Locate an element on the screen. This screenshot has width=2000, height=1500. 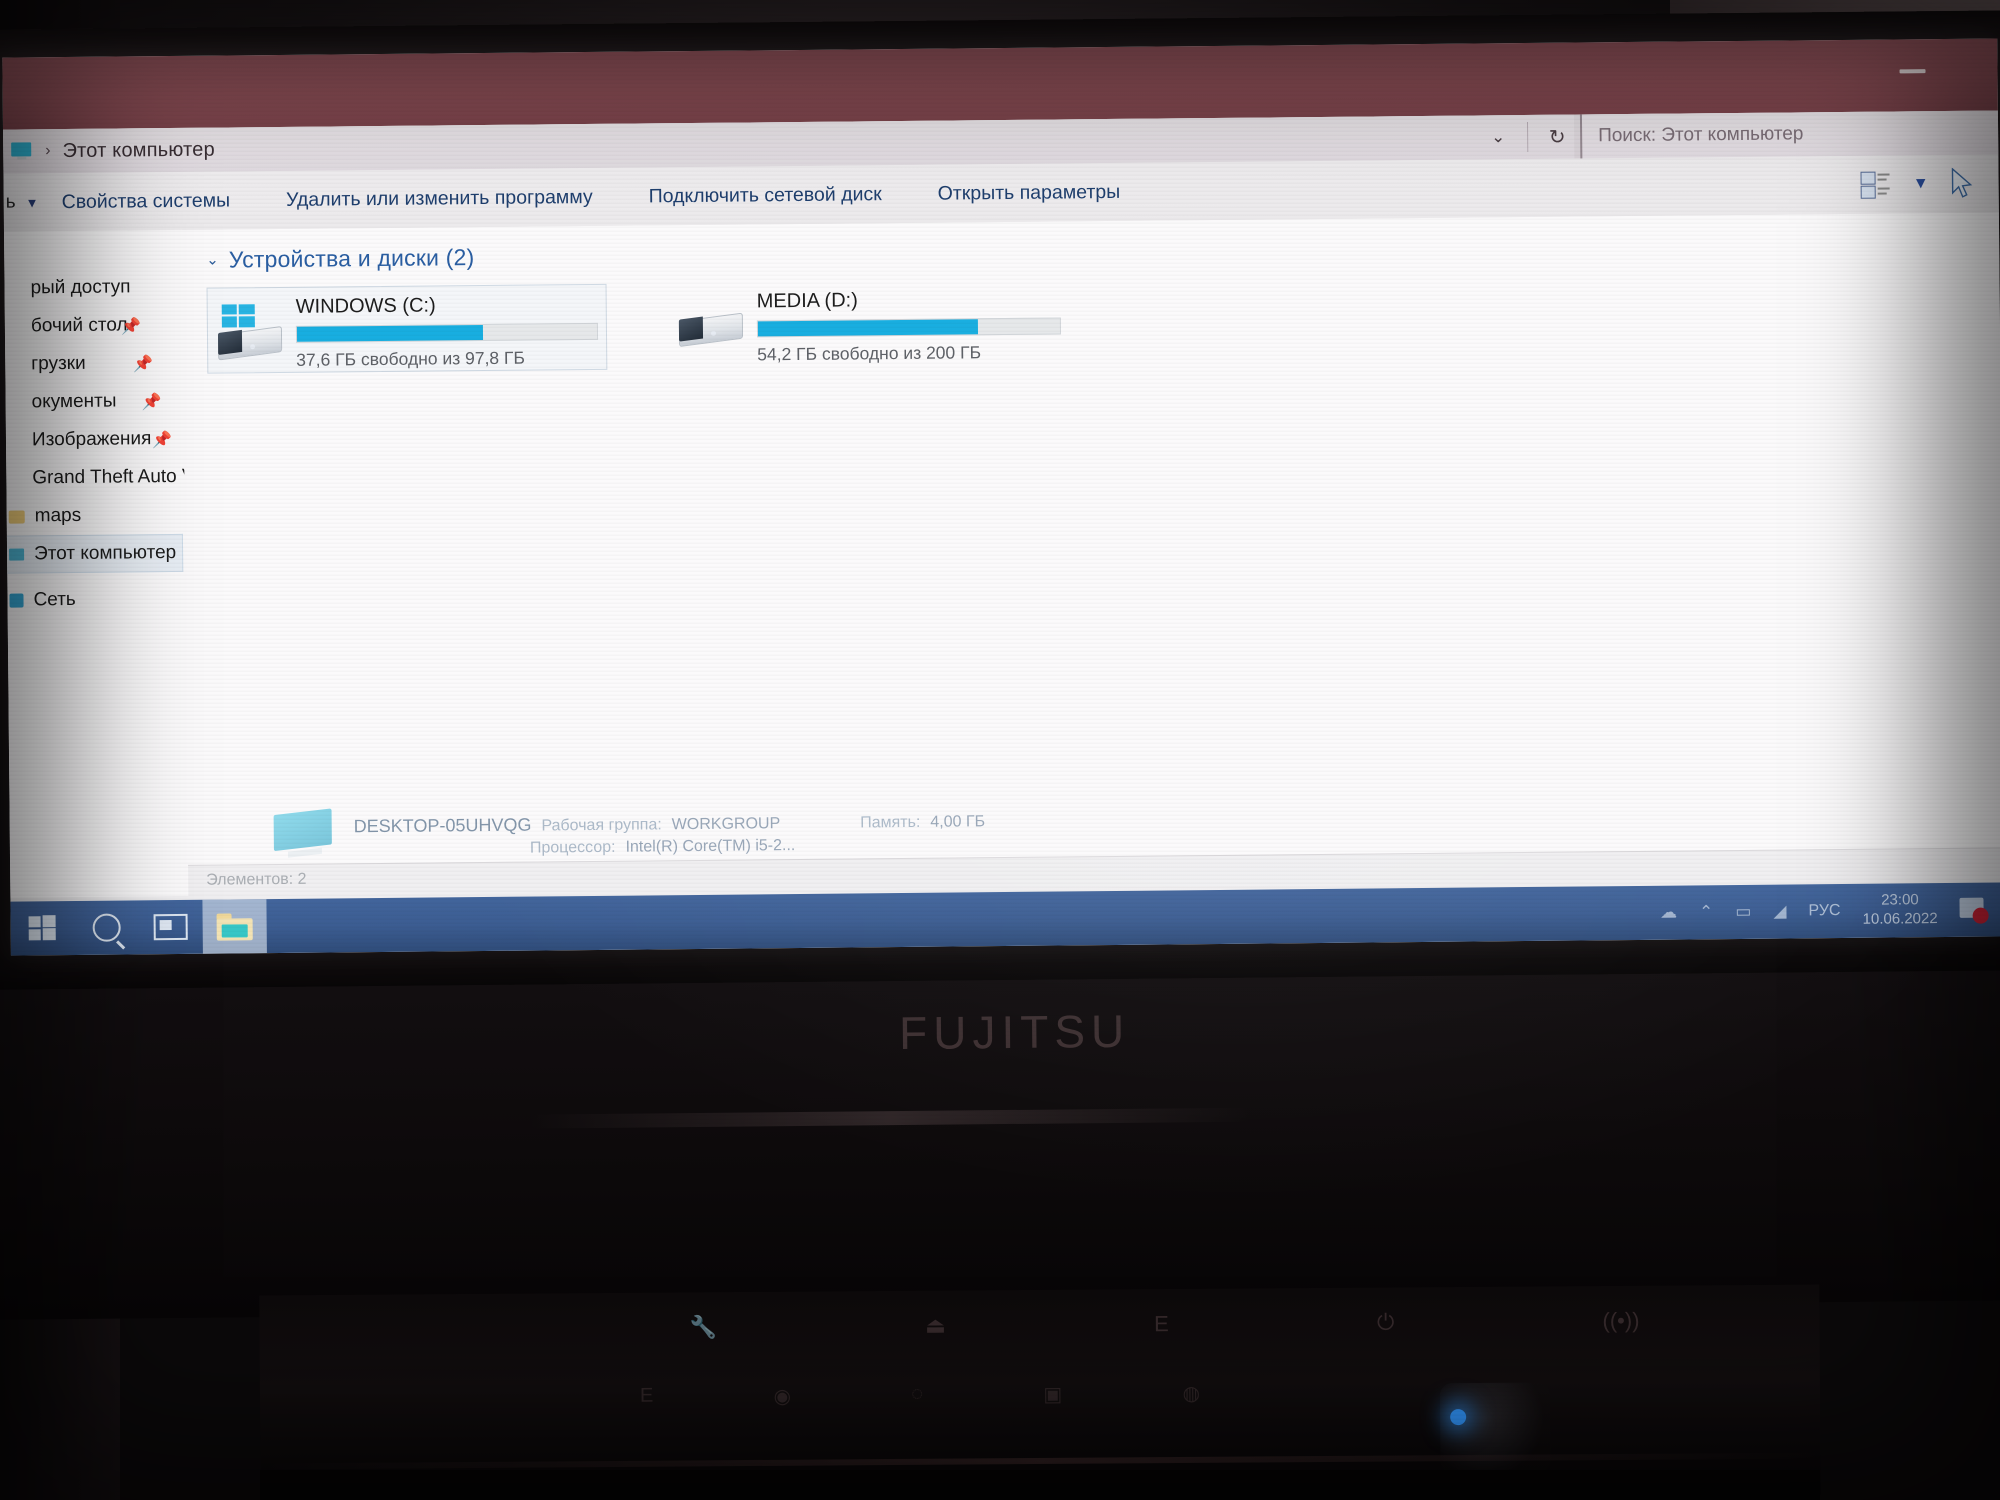
wrench-icon: 🔧 is located at coordinates (703, 1327).